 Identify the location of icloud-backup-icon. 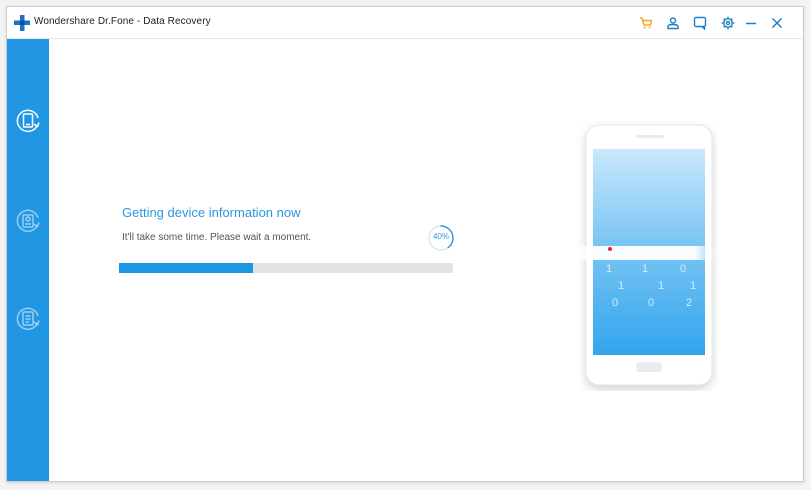
(28, 319).